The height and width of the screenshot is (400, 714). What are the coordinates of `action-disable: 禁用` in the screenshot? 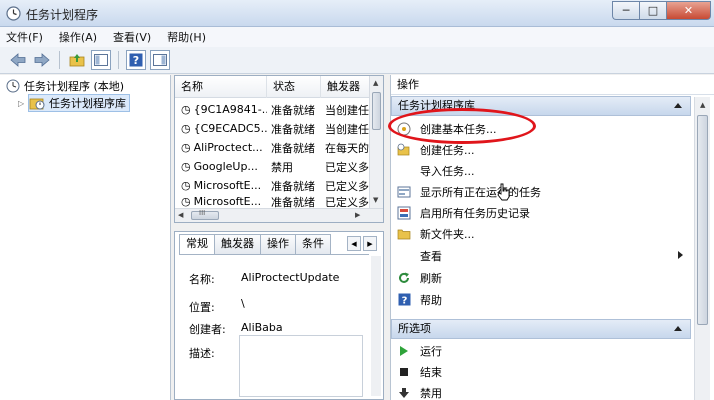 It's located at (541, 391).